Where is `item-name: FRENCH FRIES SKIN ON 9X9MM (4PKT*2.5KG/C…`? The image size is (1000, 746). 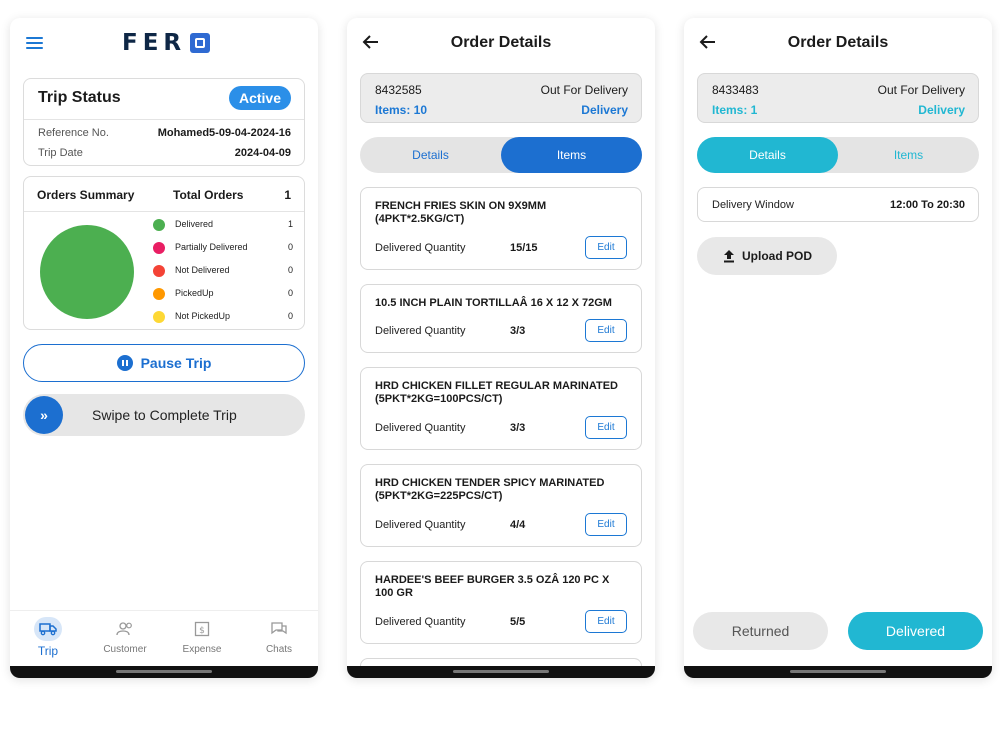 item-name: FRENCH FRIES SKIN ON 9X9MM (4PKT*2.5KG/C… is located at coordinates (461, 212).